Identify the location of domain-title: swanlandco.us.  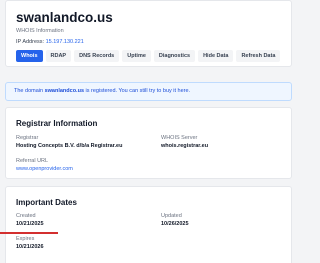
(64, 17).